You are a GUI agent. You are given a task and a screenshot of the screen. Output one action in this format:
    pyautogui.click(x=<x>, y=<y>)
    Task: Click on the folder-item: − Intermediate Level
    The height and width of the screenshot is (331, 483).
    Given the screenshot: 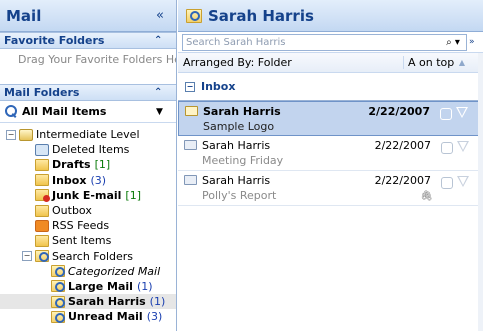 What is the action you would take?
    pyautogui.click(x=88, y=134)
    